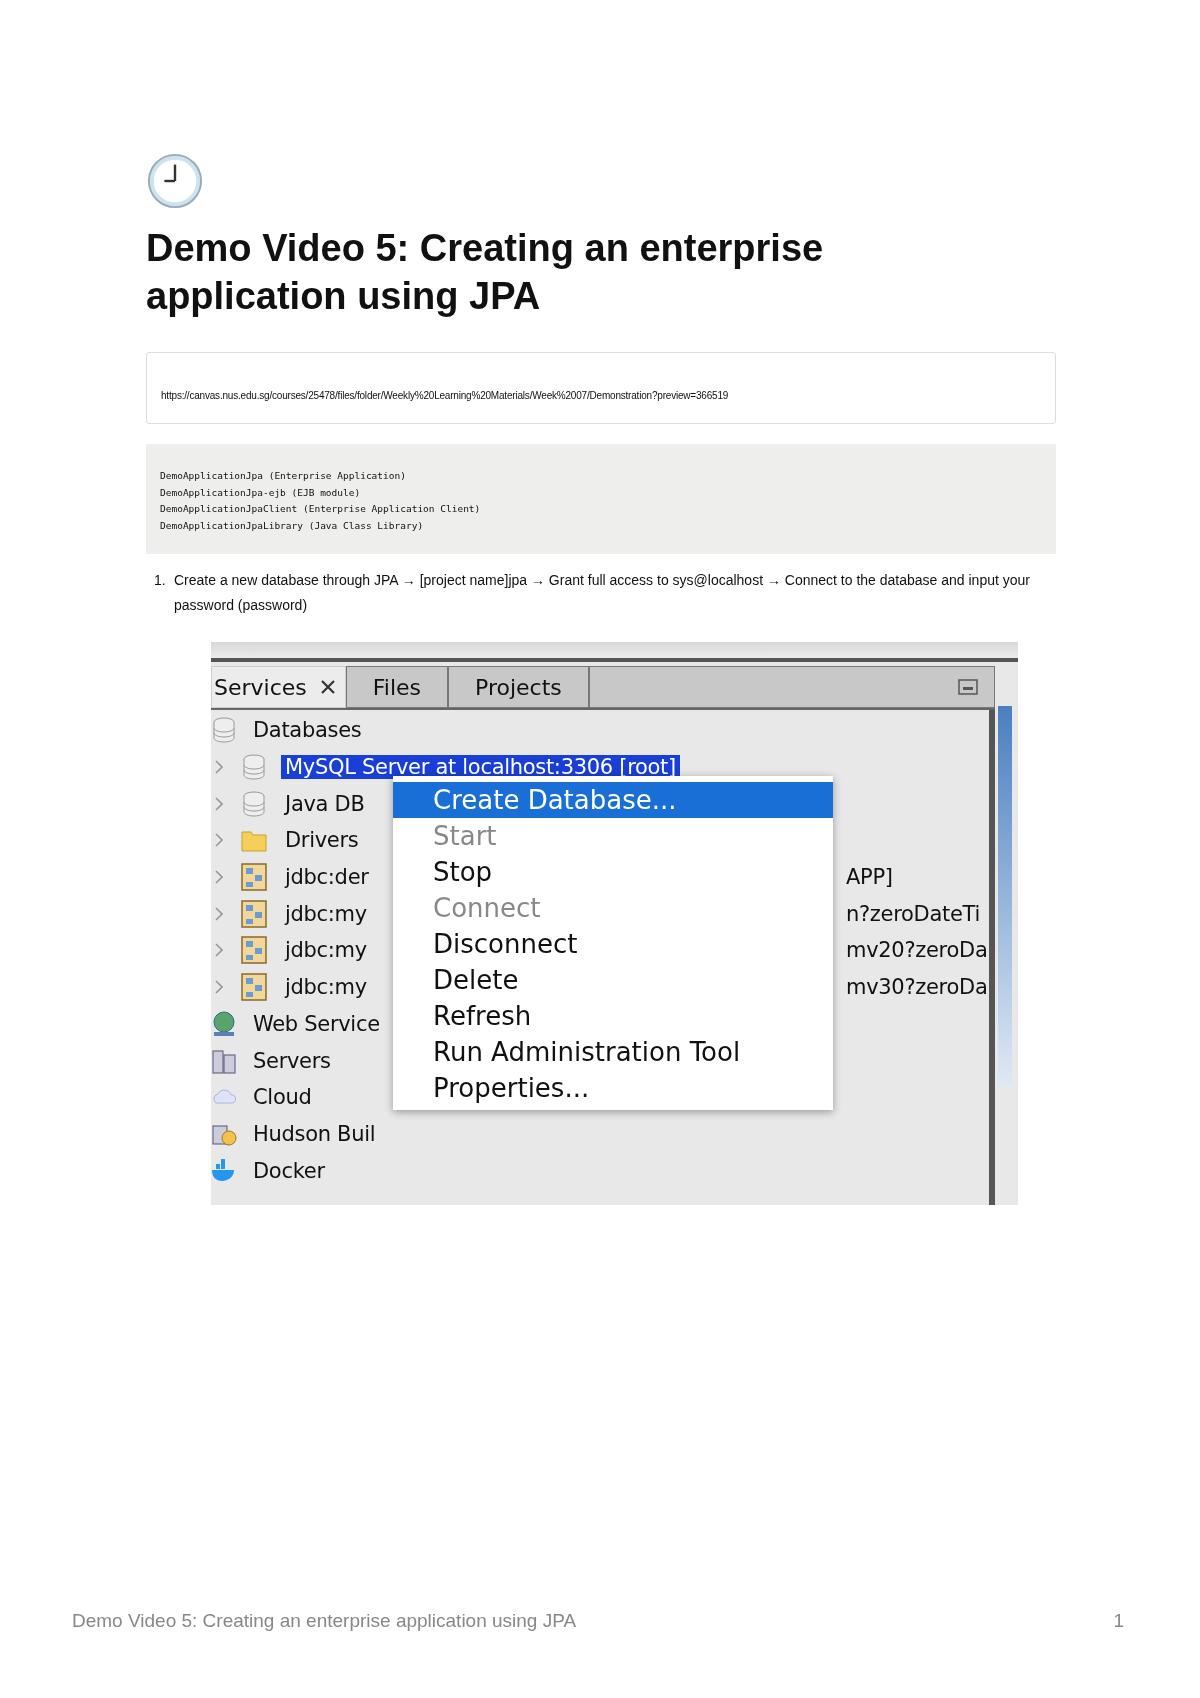 The image size is (1200, 1698). I want to click on tree-item: Cloud, so click(282, 1097).